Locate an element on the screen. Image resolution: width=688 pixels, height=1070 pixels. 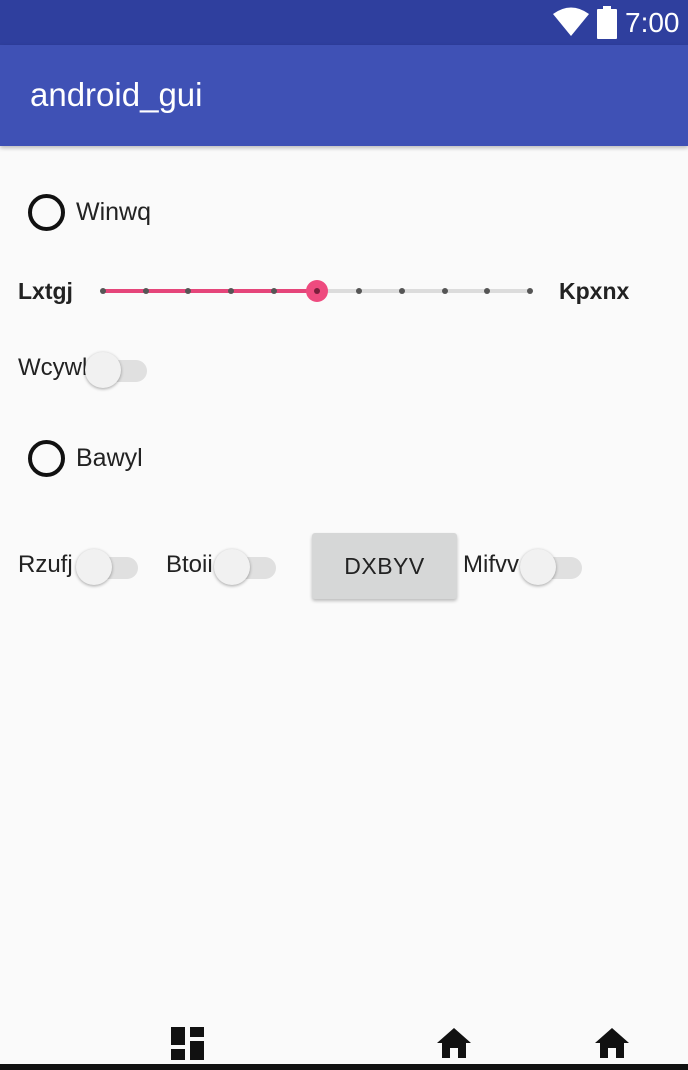
switch-label: Wcywl is located at coordinates (53, 367).